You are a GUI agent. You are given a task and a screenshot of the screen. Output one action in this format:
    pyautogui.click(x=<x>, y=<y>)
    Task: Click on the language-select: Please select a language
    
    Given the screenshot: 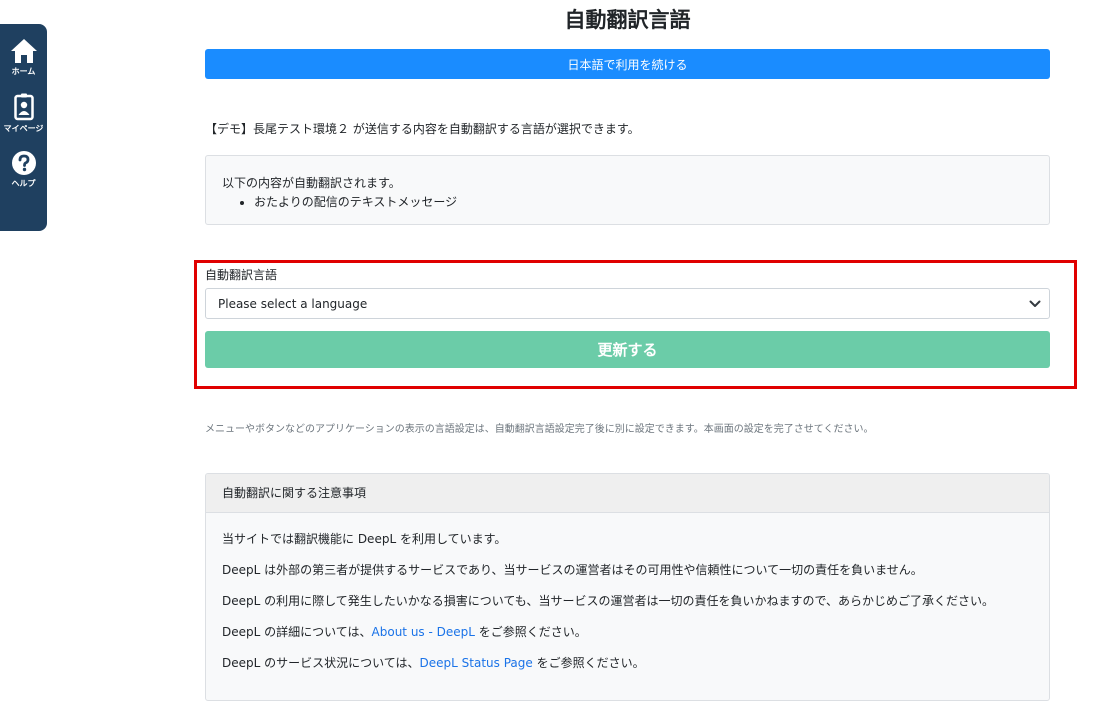 What is the action you would take?
    pyautogui.click(x=627, y=303)
    